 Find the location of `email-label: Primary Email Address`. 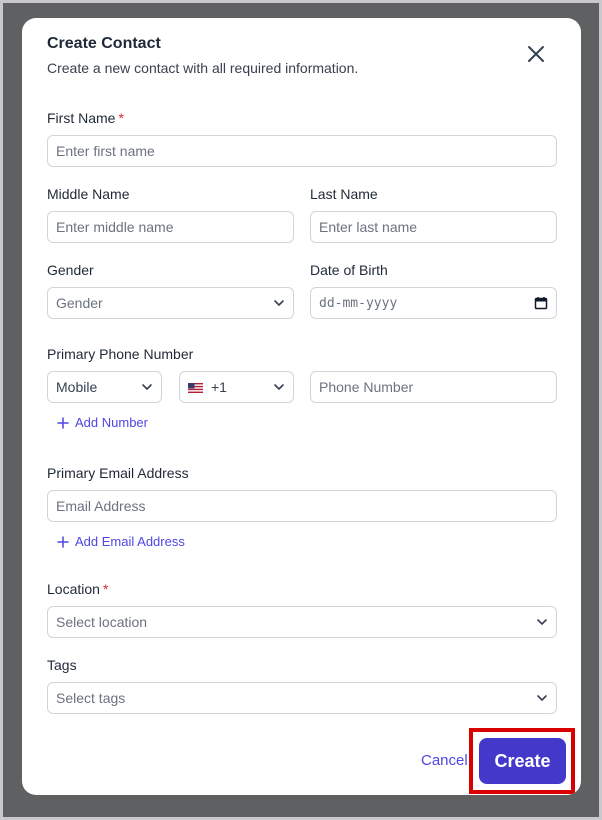

email-label: Primary Email Address is located at coordinates (118, 473).